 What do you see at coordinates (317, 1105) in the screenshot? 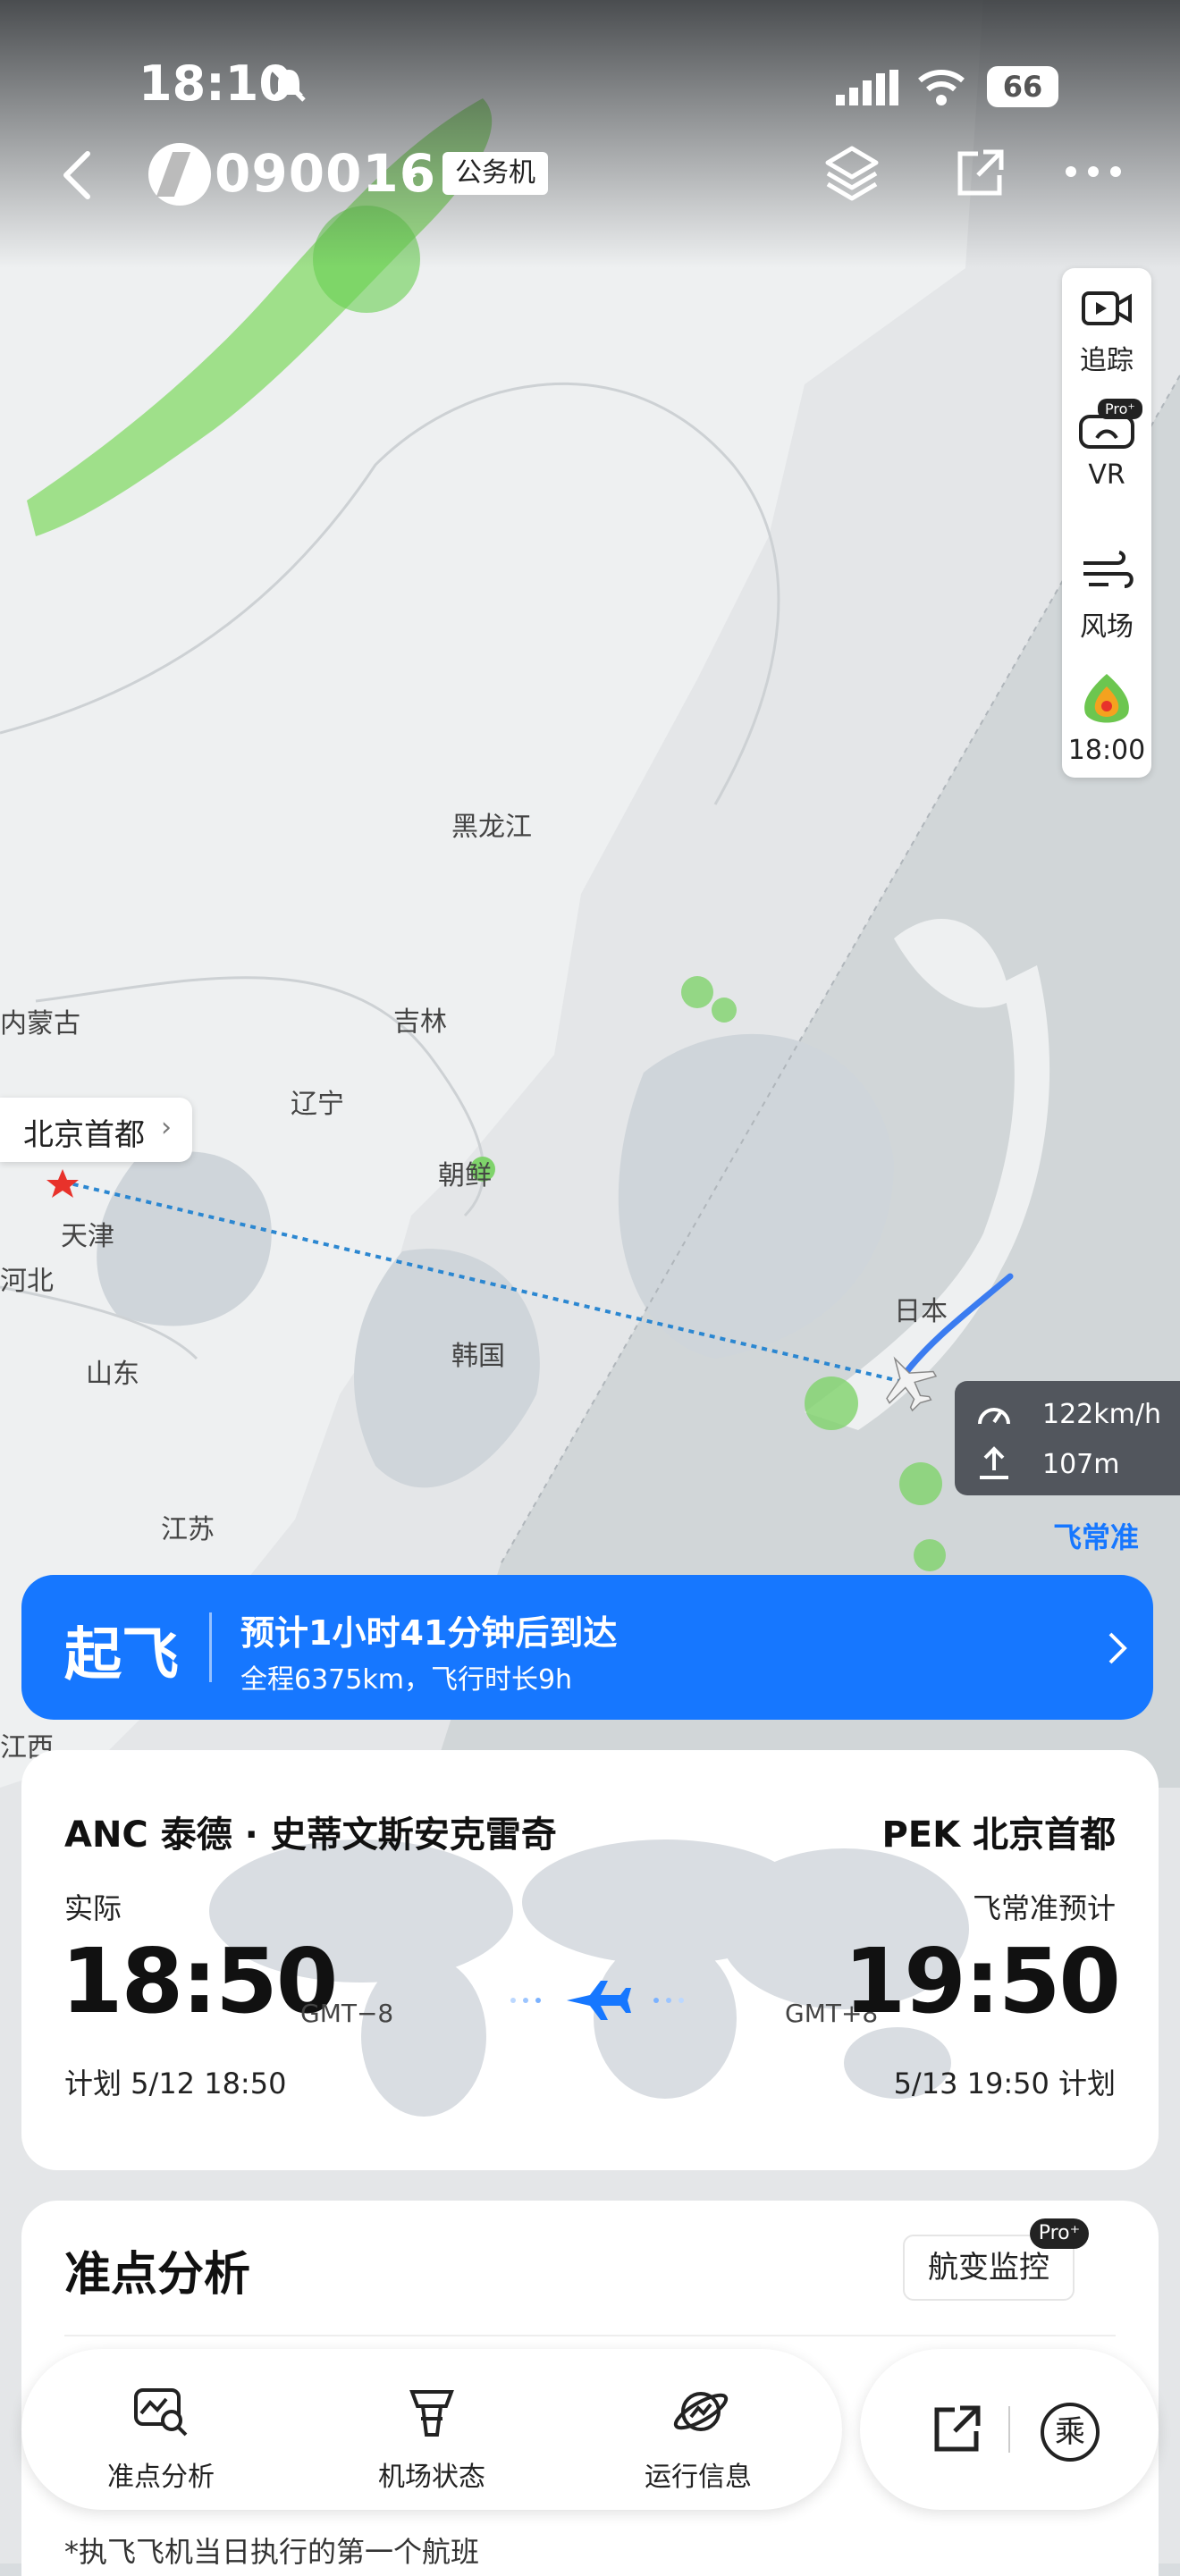
I see `region-label-liaoning: 辽宁` at bounding box center [317, 1105].